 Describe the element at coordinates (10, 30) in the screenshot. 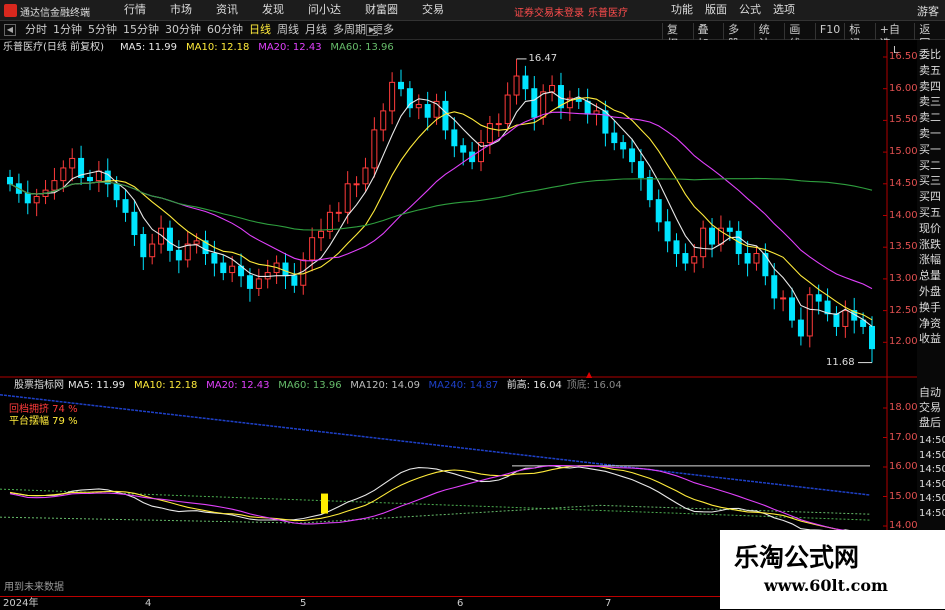

I see `back-arrow-icon: ◀` at that location.